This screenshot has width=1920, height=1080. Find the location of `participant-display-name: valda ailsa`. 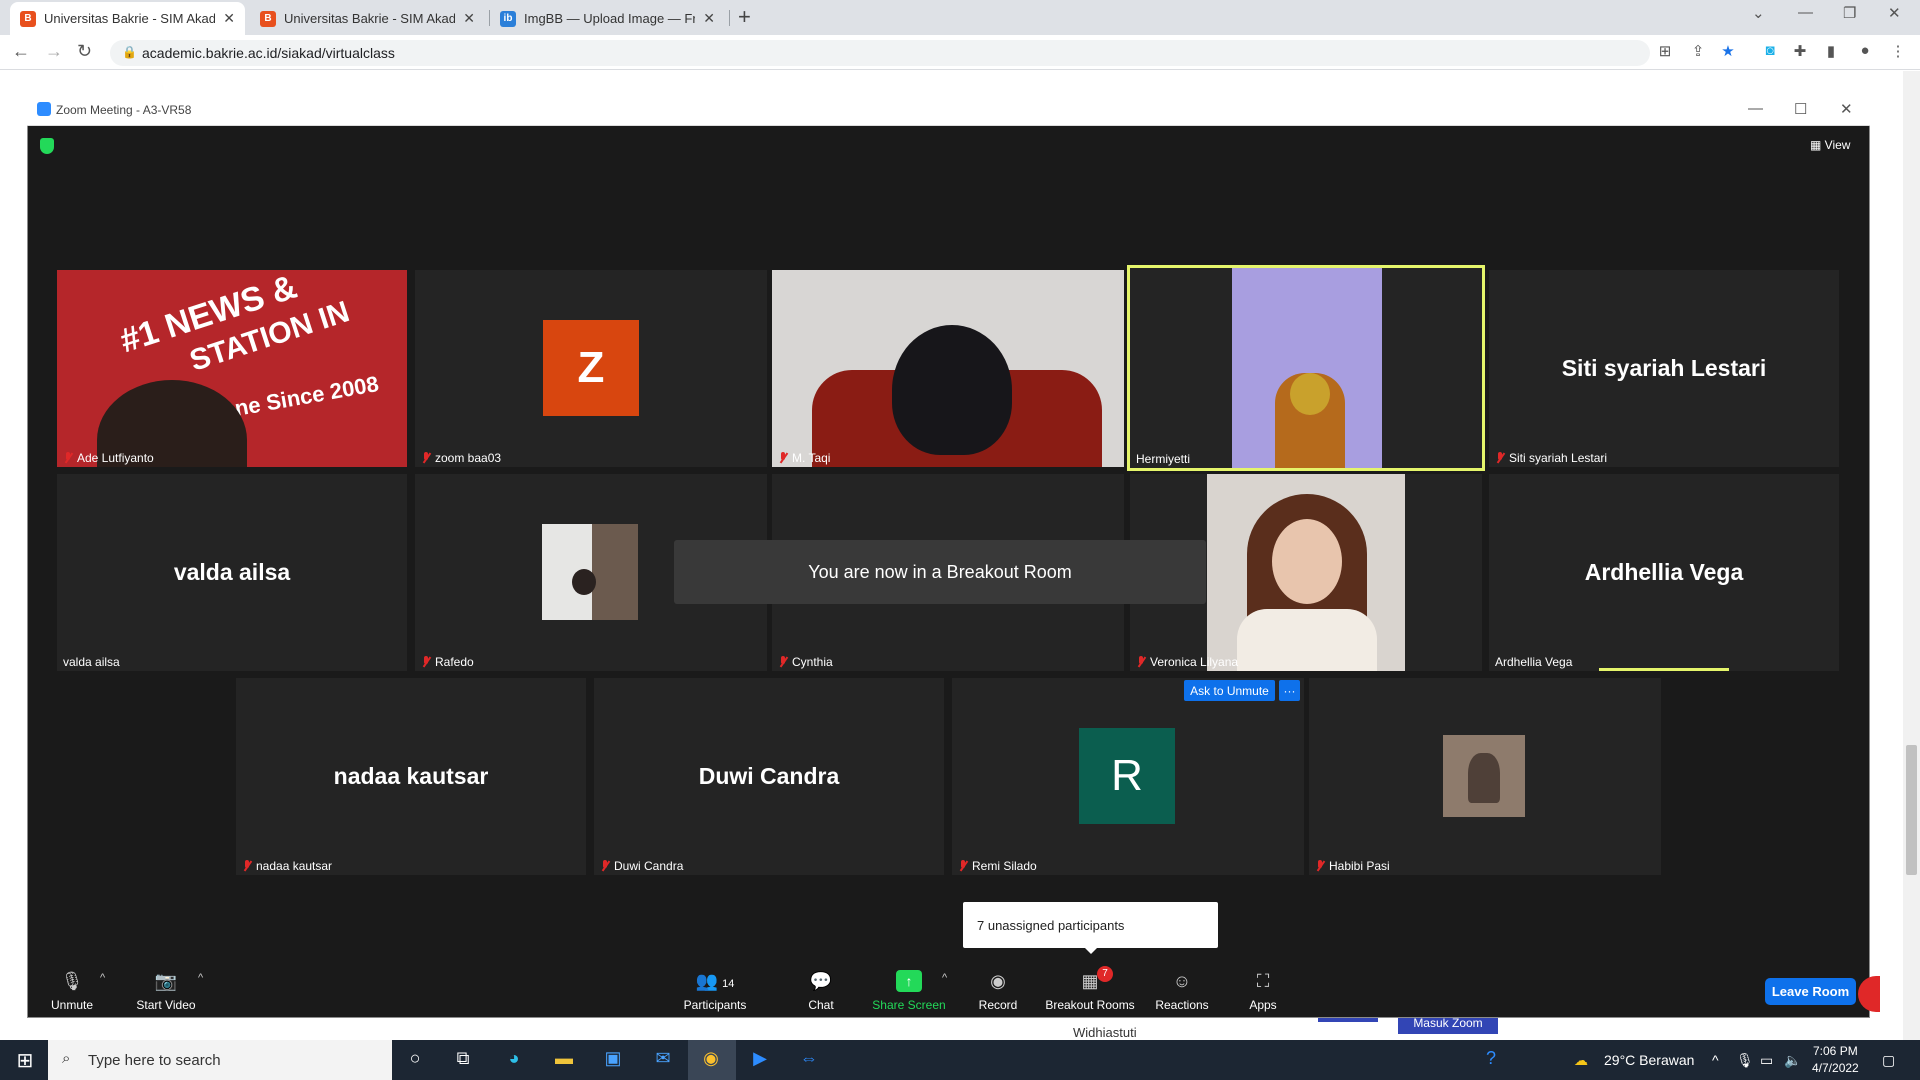

participant-display-name: valda ailsa is located at coordinates (232, 572).